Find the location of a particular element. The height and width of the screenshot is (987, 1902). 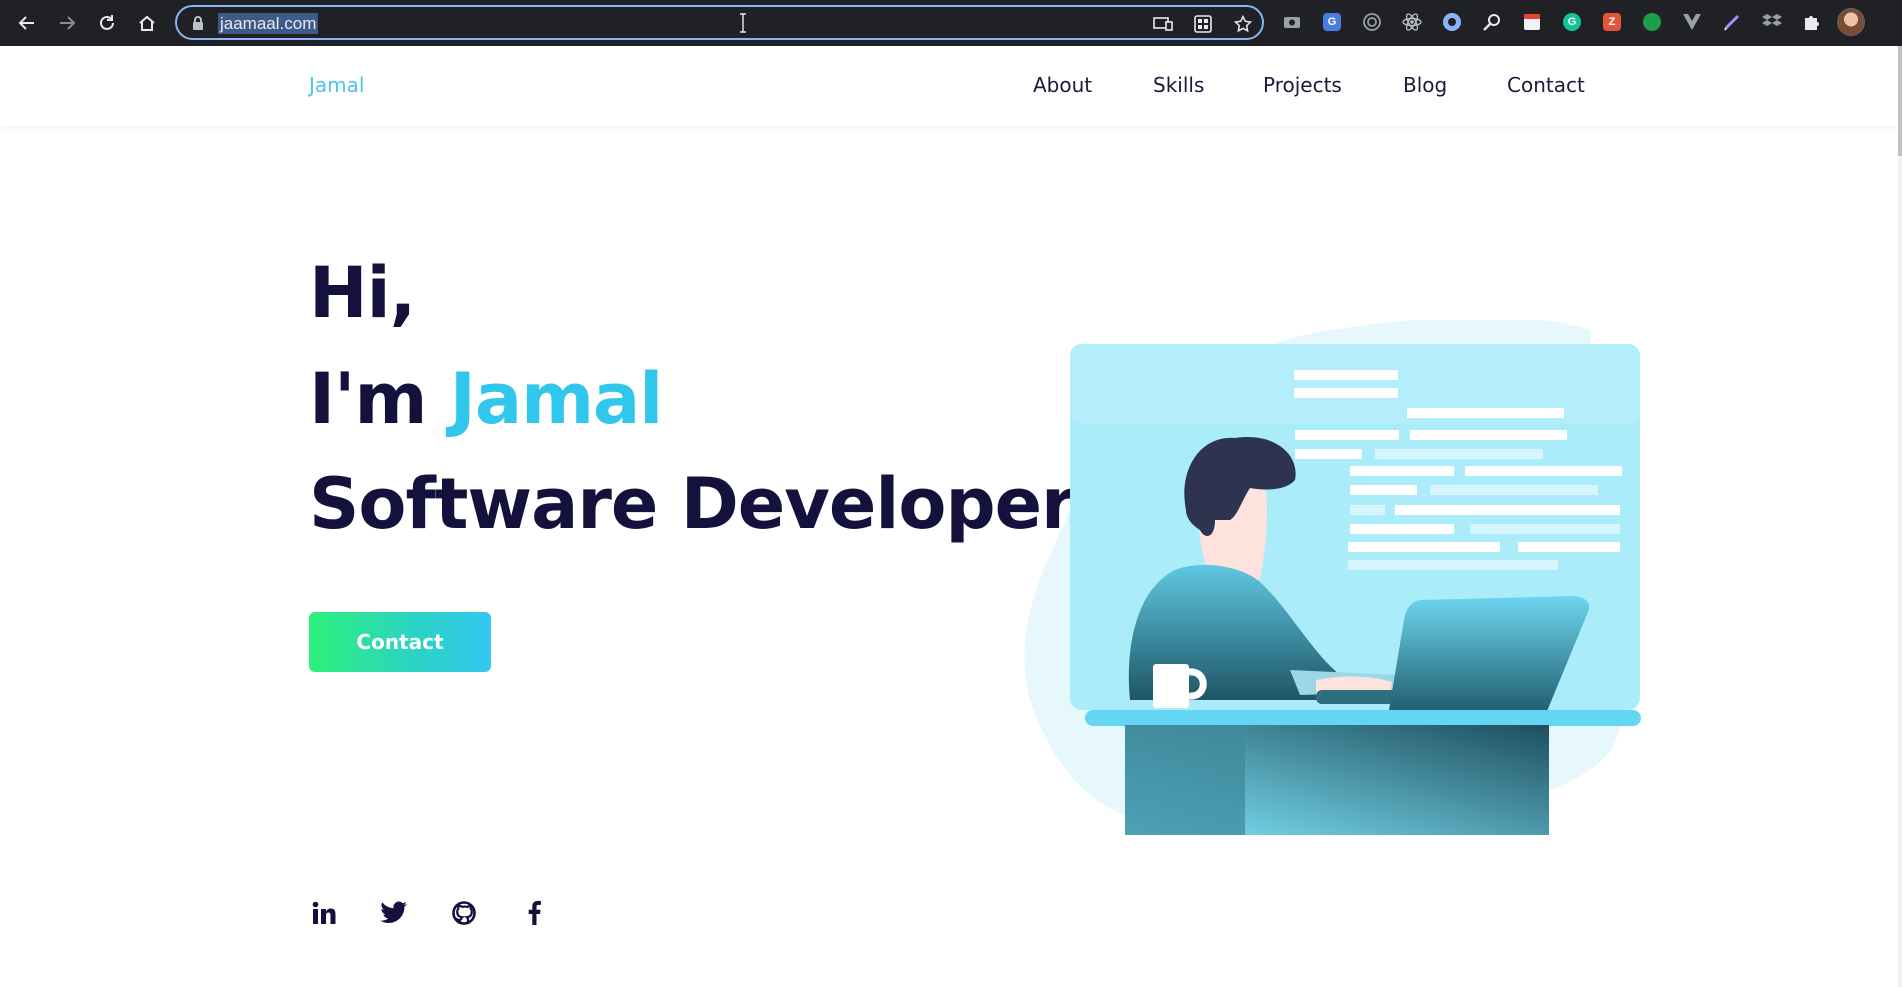

text-cursor-icon is located at coordinates (743, 25).